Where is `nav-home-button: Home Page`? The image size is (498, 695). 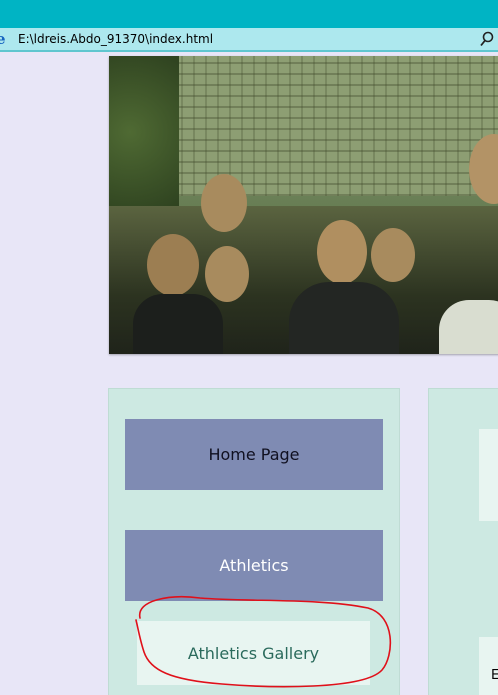
nav-home-button: Home Page is located at coordinates (254, 454).